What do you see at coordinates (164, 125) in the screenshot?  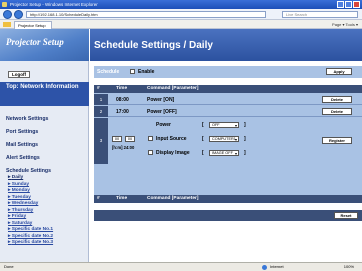 I see `power-label: Power` at bounding box center [164, 125].